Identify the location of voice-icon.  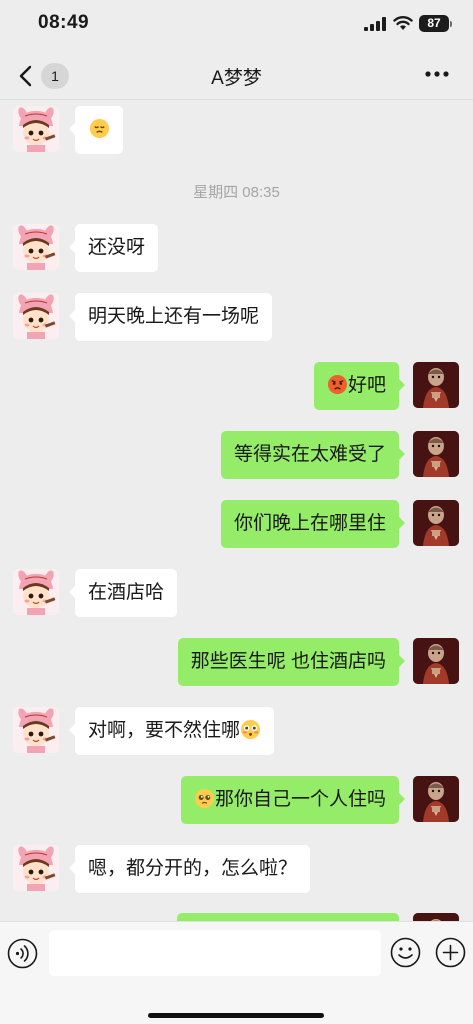
(22, 953).